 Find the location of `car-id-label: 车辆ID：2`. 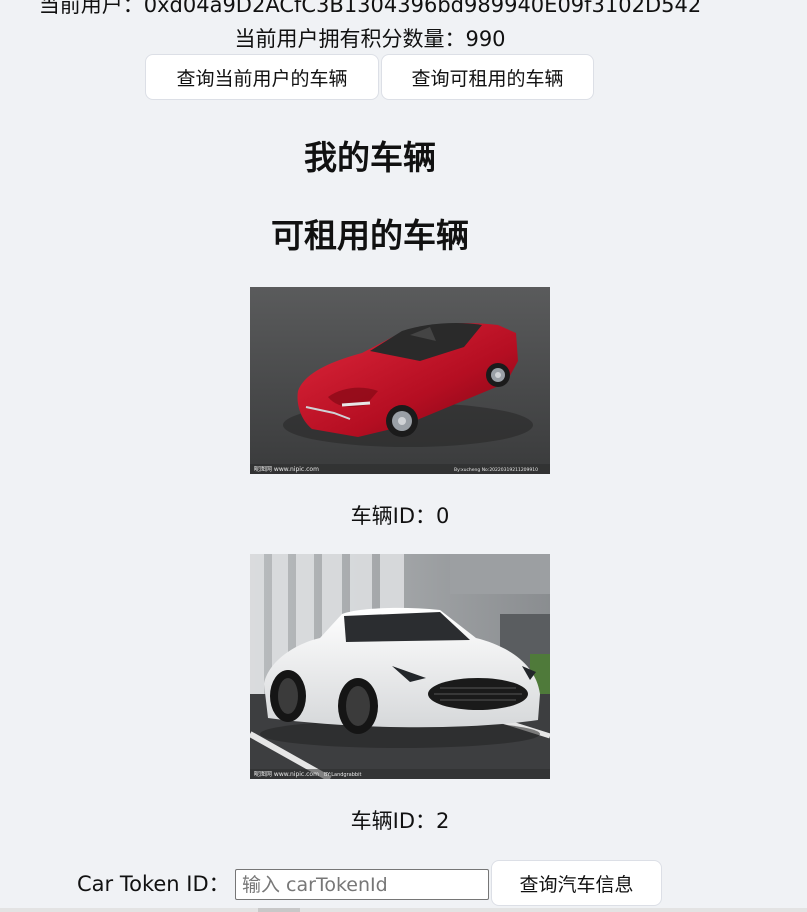

car-id-label: 车辆ID：2 is located at coordinates (400, 821).